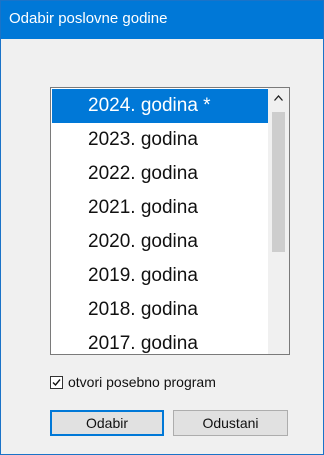 This screenshot has width=324, height=455. I want to click on list-item: 2024. godina *, so click(160, 106).